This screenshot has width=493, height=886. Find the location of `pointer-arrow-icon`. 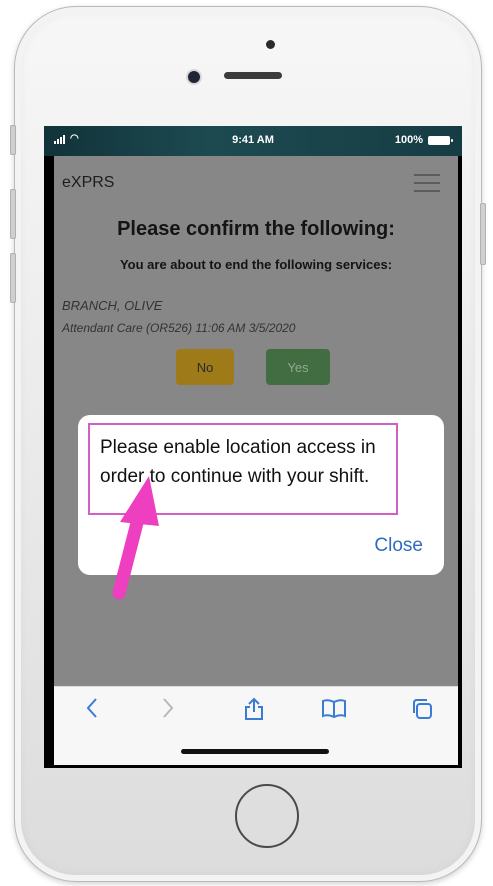

pointer-arrow-icon is located at coordinates (135, 538).